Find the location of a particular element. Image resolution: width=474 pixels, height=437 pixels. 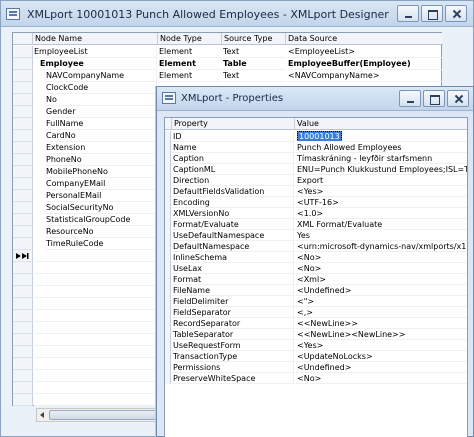

properties-close-button is located at coordinates (458, 98).